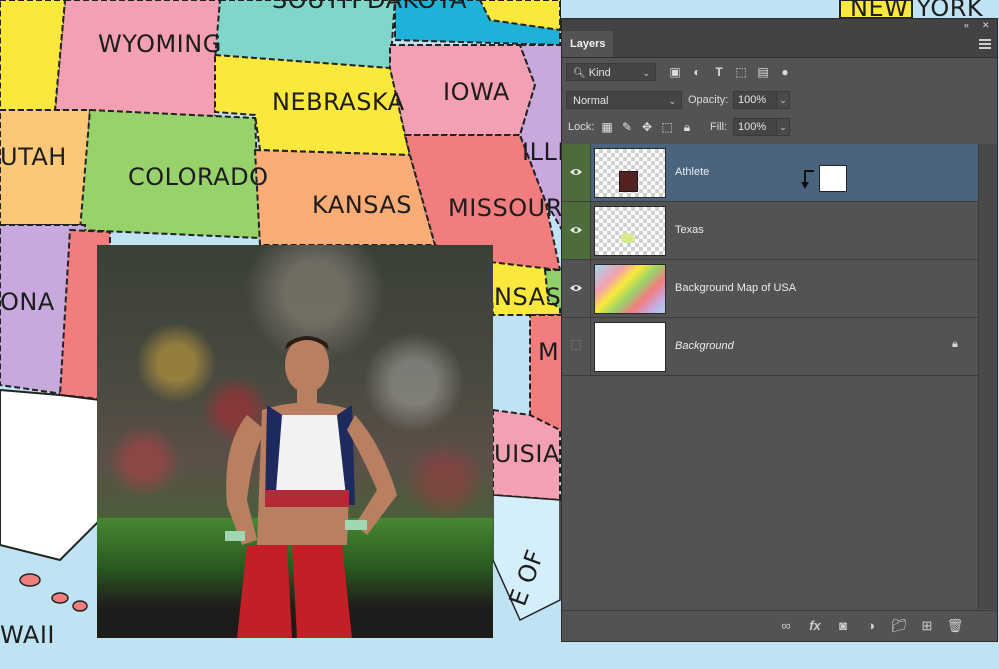  What do you see at coordinates (588, 44) in the screenshot?
I see `tab-layers: Layers` at bounding box center [588, 44].